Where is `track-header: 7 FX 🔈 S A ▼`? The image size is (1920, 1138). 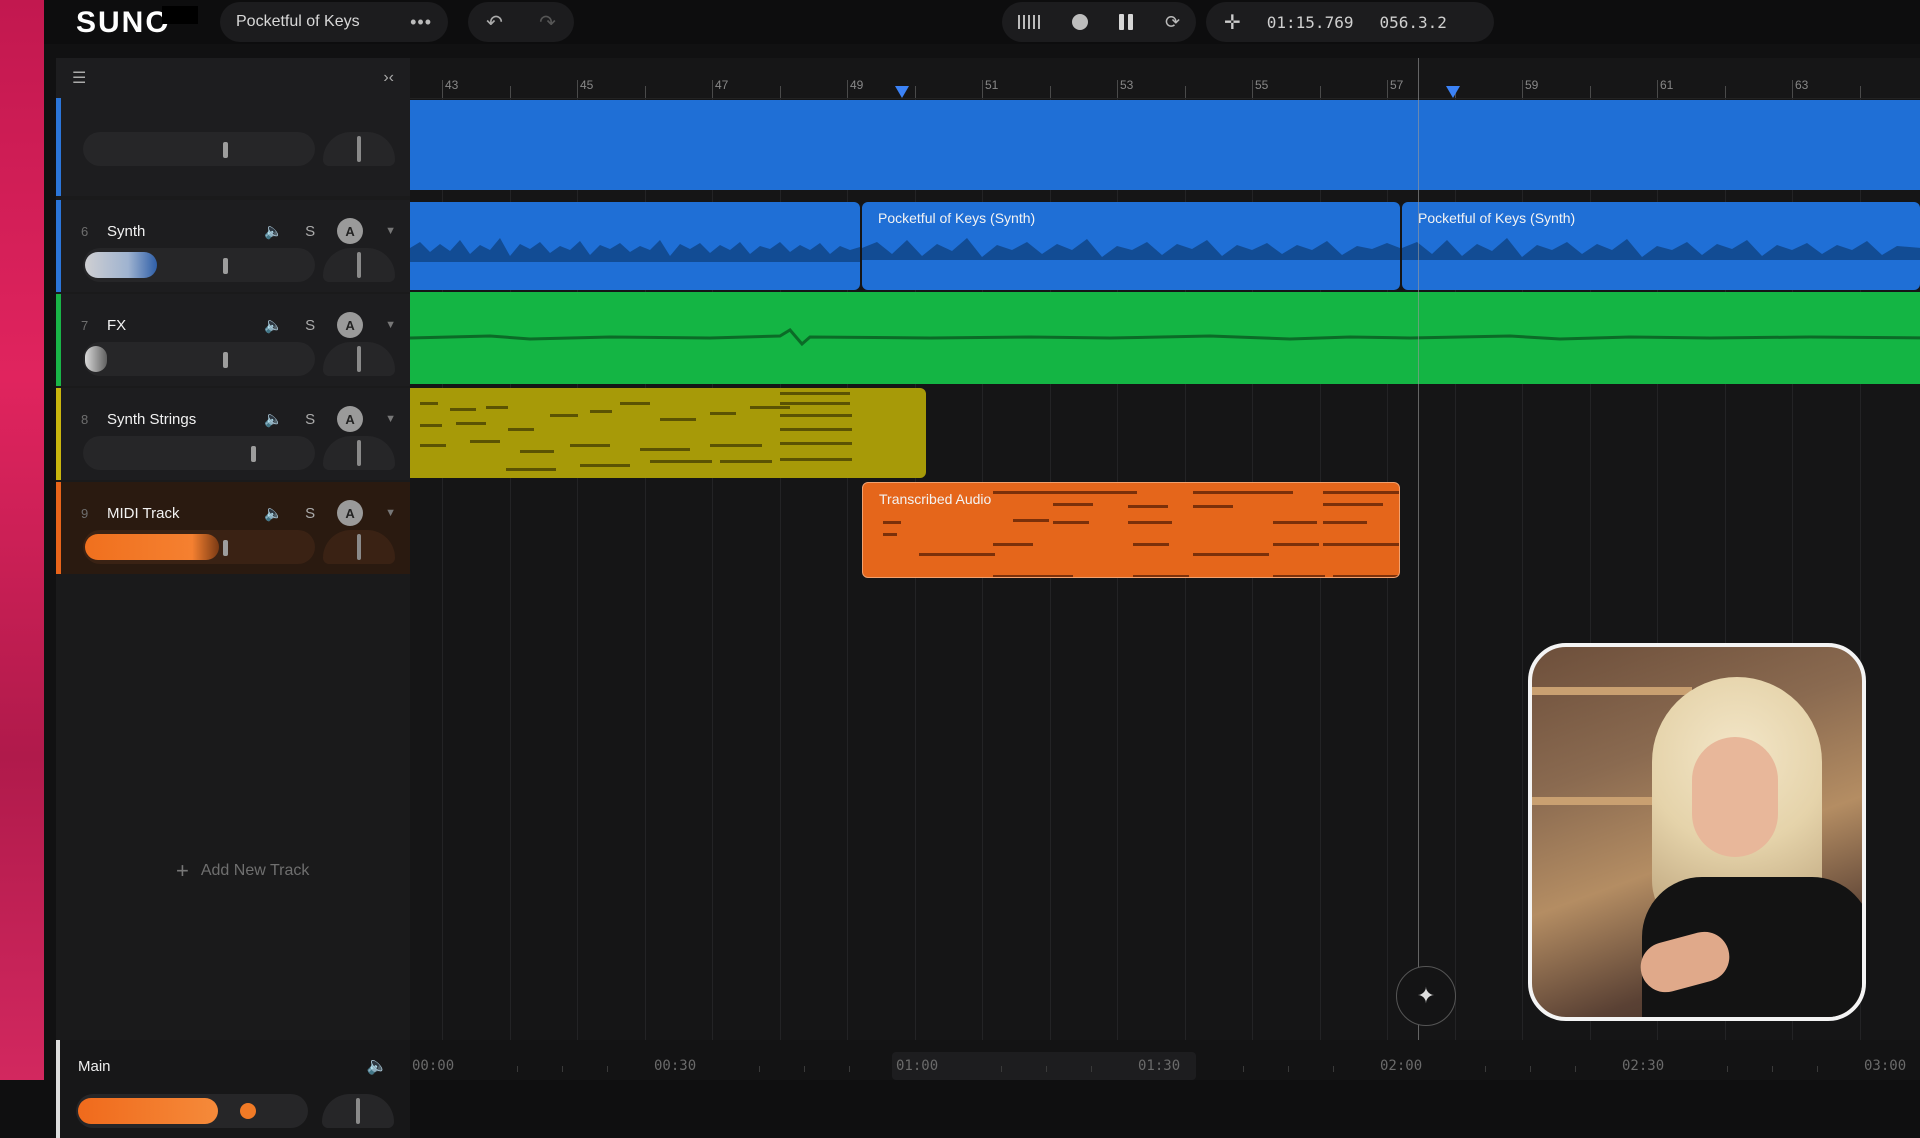
track-header: 7 FX 🔈 S A ▼ is located at coordinates (238, 325).